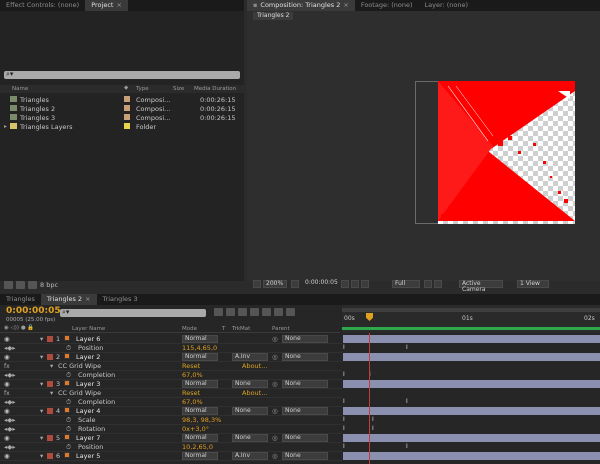 This screenshot has width=600, height=464. What do you see at coordinates (301, 5) in the screenshot?
I see `tab-composition: ▪ Composition: Triangles 2 ×` at bounding box center [301, 5].